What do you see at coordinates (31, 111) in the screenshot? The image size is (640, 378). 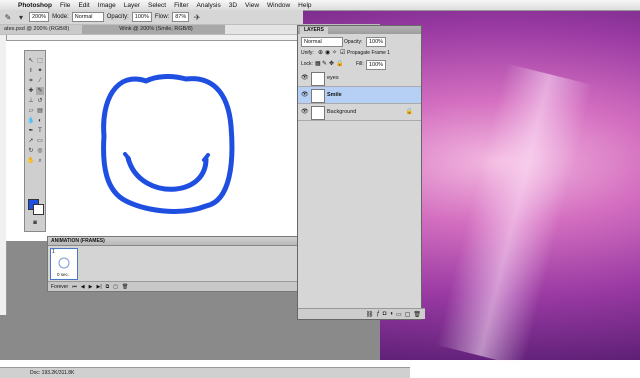 I see `eraser-tool-icon: ▱` at bounding box center [31, 111].